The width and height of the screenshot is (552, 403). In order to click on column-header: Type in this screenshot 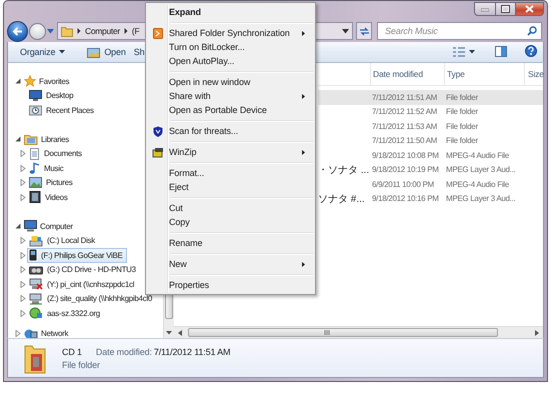, I will do `click(484, 74)`.